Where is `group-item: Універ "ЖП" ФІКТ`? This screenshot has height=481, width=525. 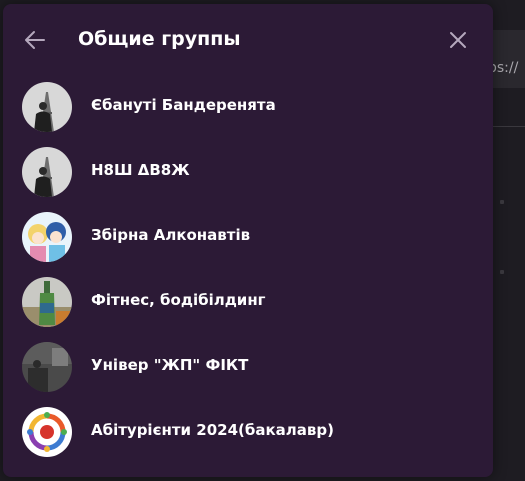 group-item: Універ "ЖП" ФІКТ is located at coordinates (248, 366).